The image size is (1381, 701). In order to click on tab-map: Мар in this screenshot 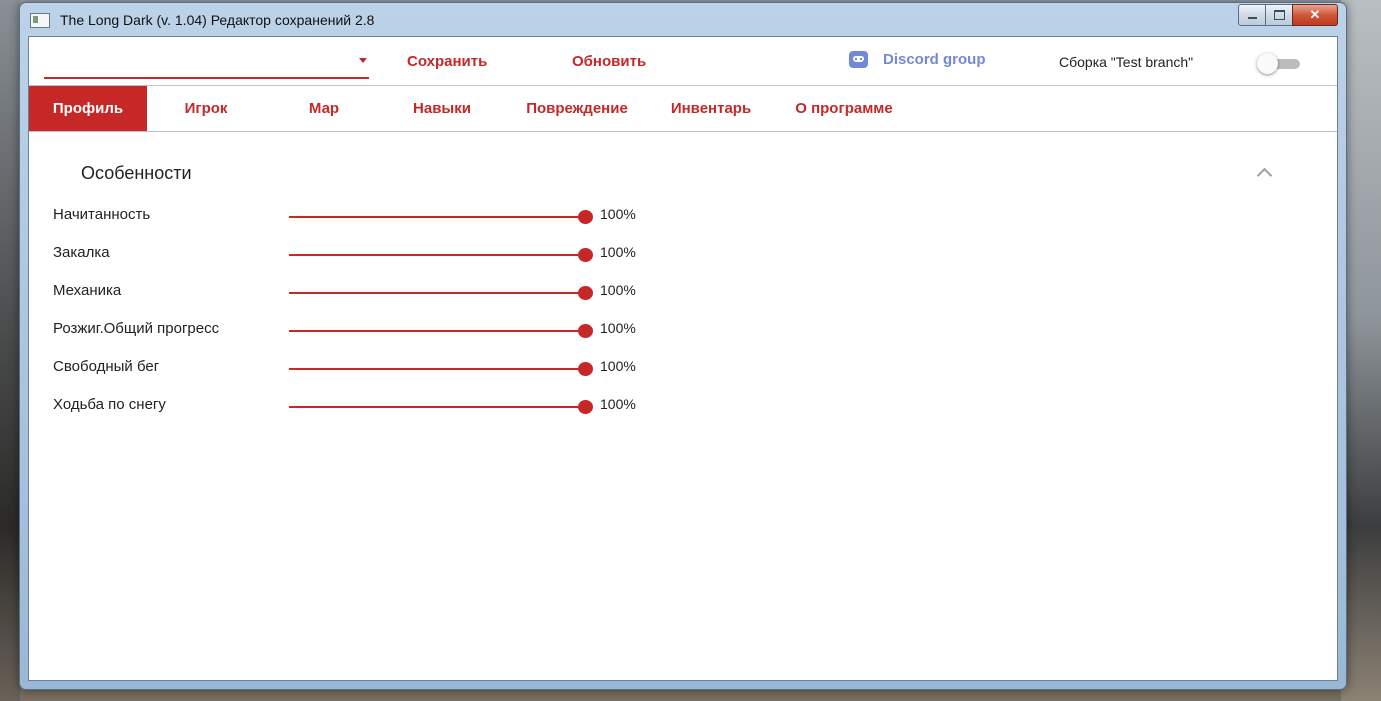, I will do `click(324, 108)`.